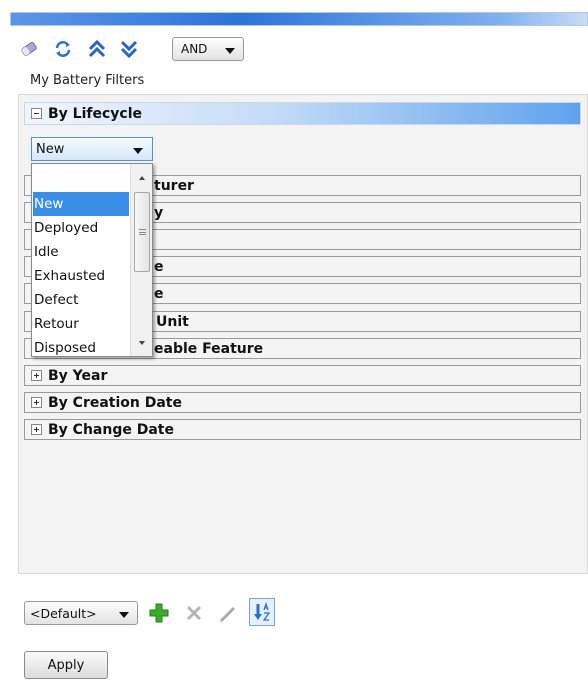 The height and width of the screenshot is (683, 588). Describe the element at coordinates (111, 429) in the screenshot. I see `section-label: By Change Date` at that location.